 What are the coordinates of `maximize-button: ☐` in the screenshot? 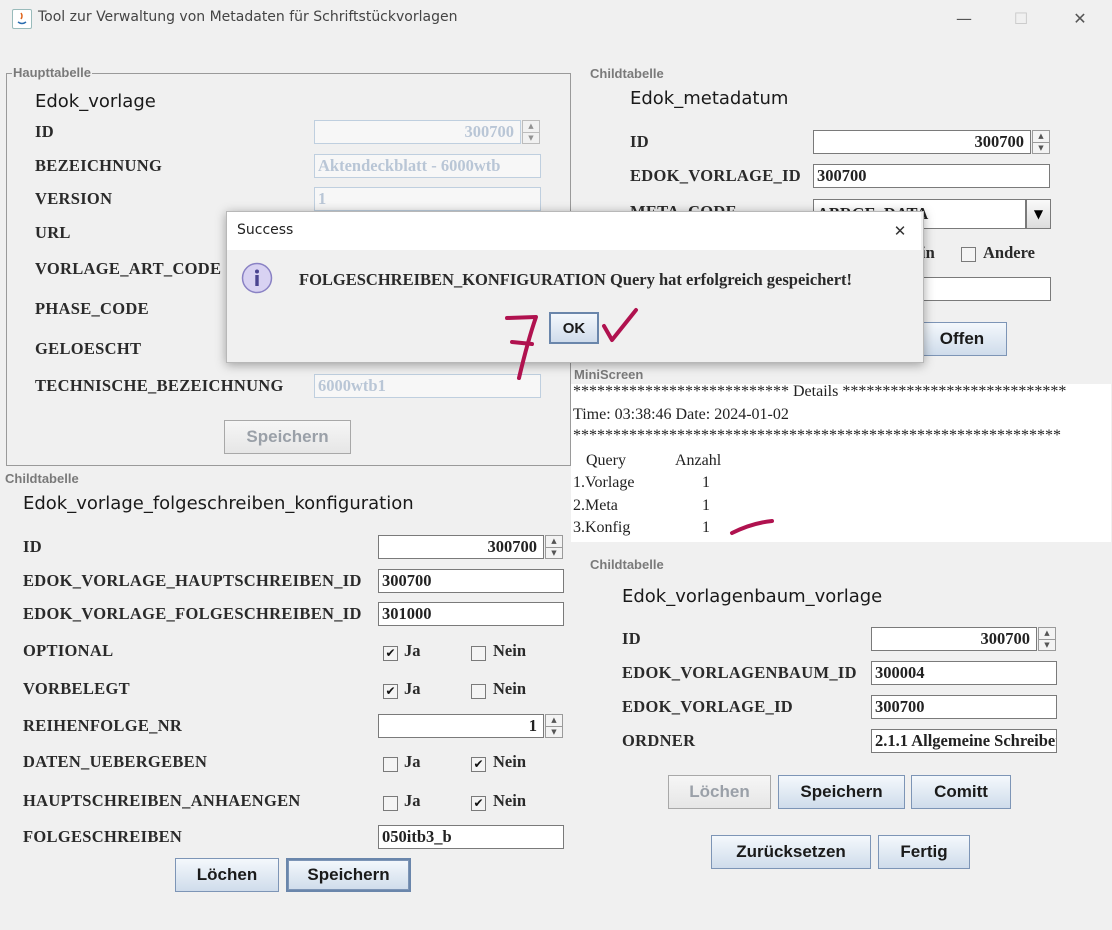 It's located at (1021, 18).